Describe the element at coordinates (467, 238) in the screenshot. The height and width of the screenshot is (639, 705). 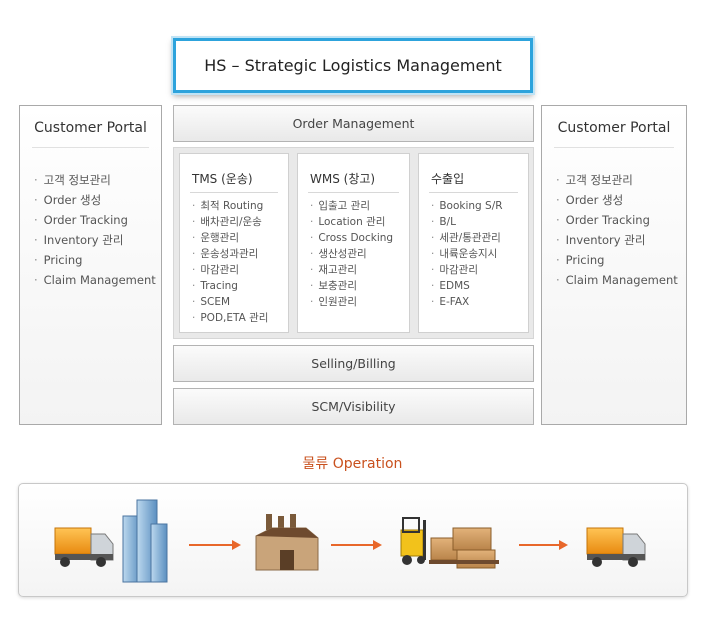
I see `list-item: 세관/통관관리` at that location.